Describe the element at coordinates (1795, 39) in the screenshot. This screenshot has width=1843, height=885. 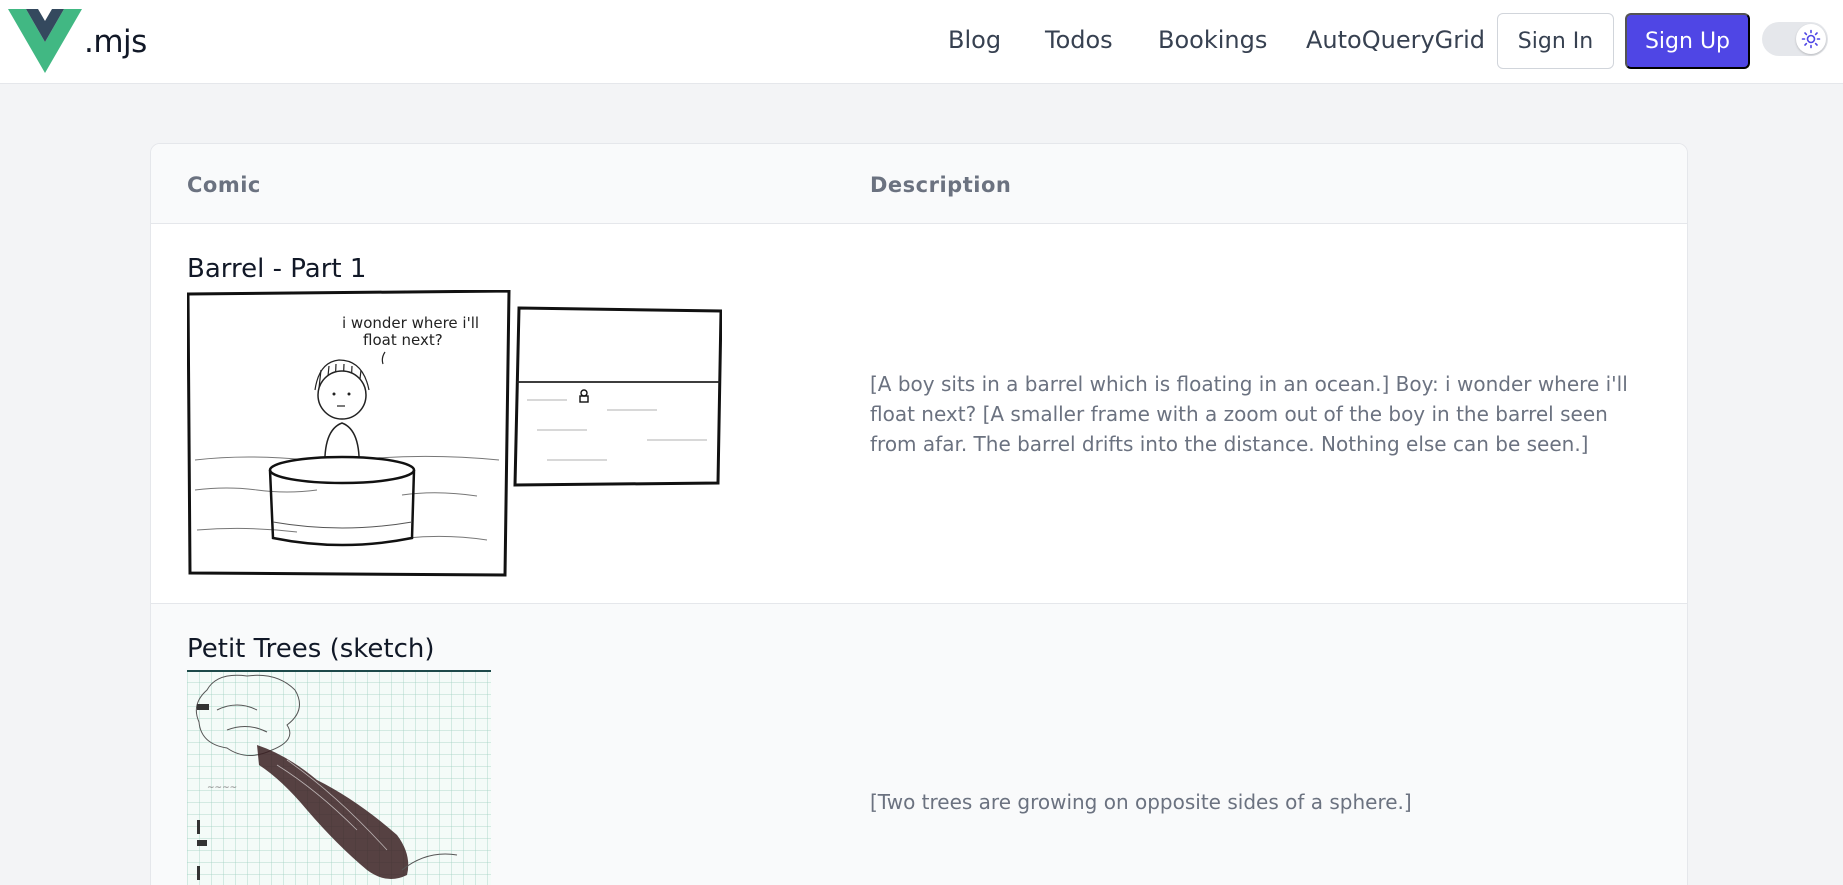
I see `dark-mode-toggle` at that location.